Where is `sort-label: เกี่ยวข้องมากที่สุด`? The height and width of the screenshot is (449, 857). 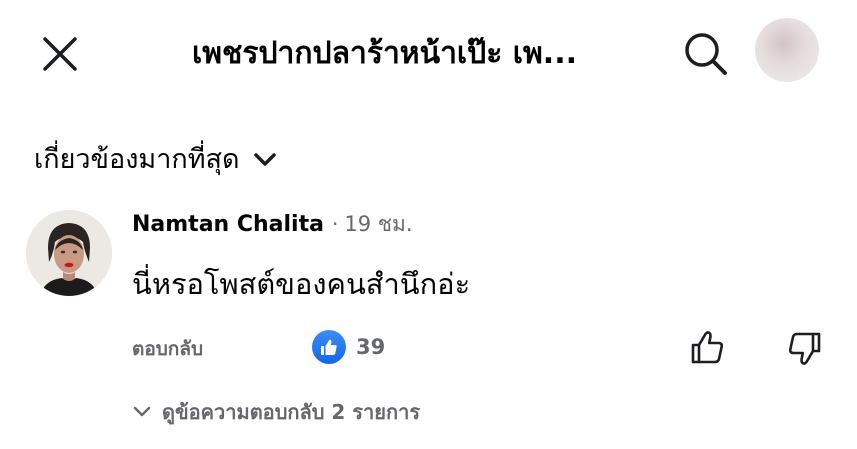 sort-label: เกี่ยวข้องมากที่สุด is located at coordinates (137, 159).